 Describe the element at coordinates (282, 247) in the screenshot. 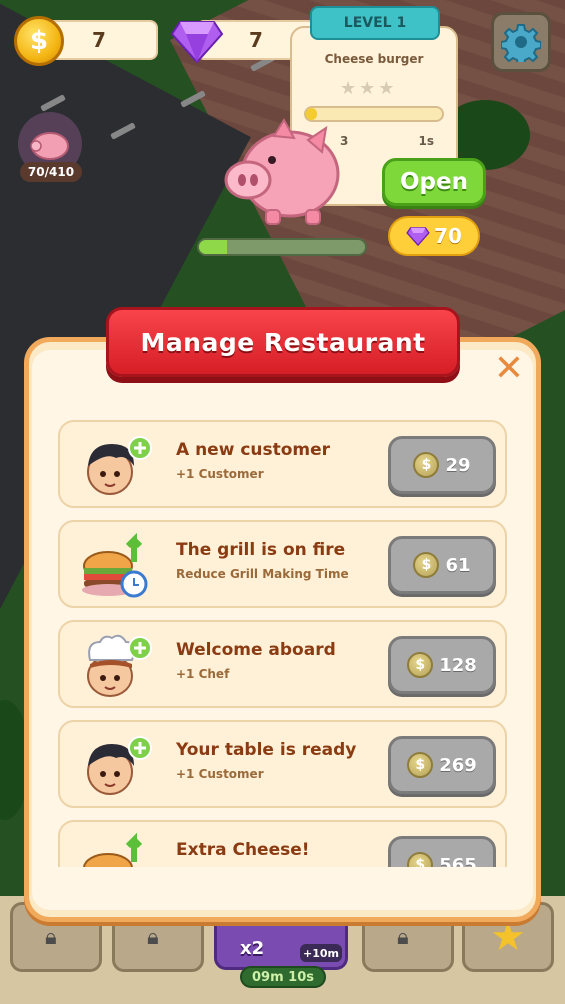

I see `piggy-progress-bar` at that location.